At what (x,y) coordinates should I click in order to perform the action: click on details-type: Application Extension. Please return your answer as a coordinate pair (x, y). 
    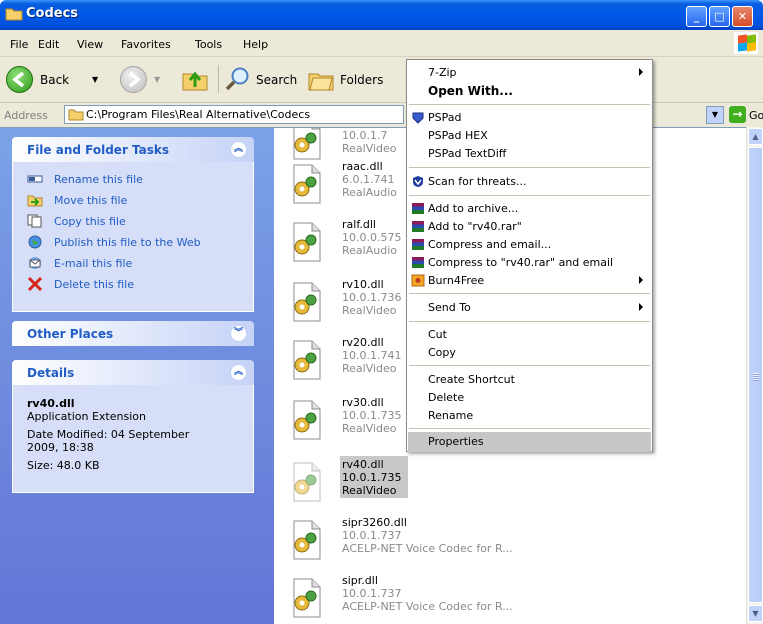
    Looking at the image, I should click on (86, 416).